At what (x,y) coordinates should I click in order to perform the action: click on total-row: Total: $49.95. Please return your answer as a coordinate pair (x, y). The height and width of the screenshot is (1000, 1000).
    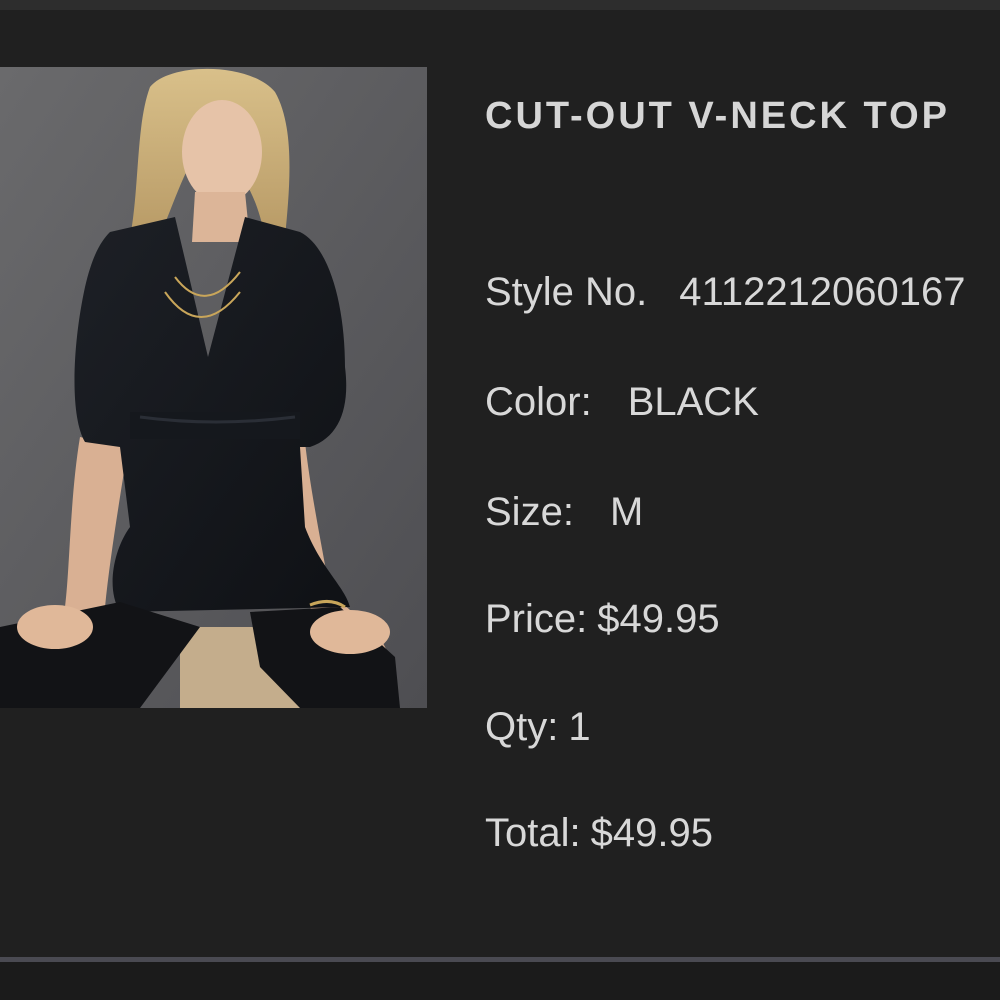
    Looking at the image, I should click on (599, 833).